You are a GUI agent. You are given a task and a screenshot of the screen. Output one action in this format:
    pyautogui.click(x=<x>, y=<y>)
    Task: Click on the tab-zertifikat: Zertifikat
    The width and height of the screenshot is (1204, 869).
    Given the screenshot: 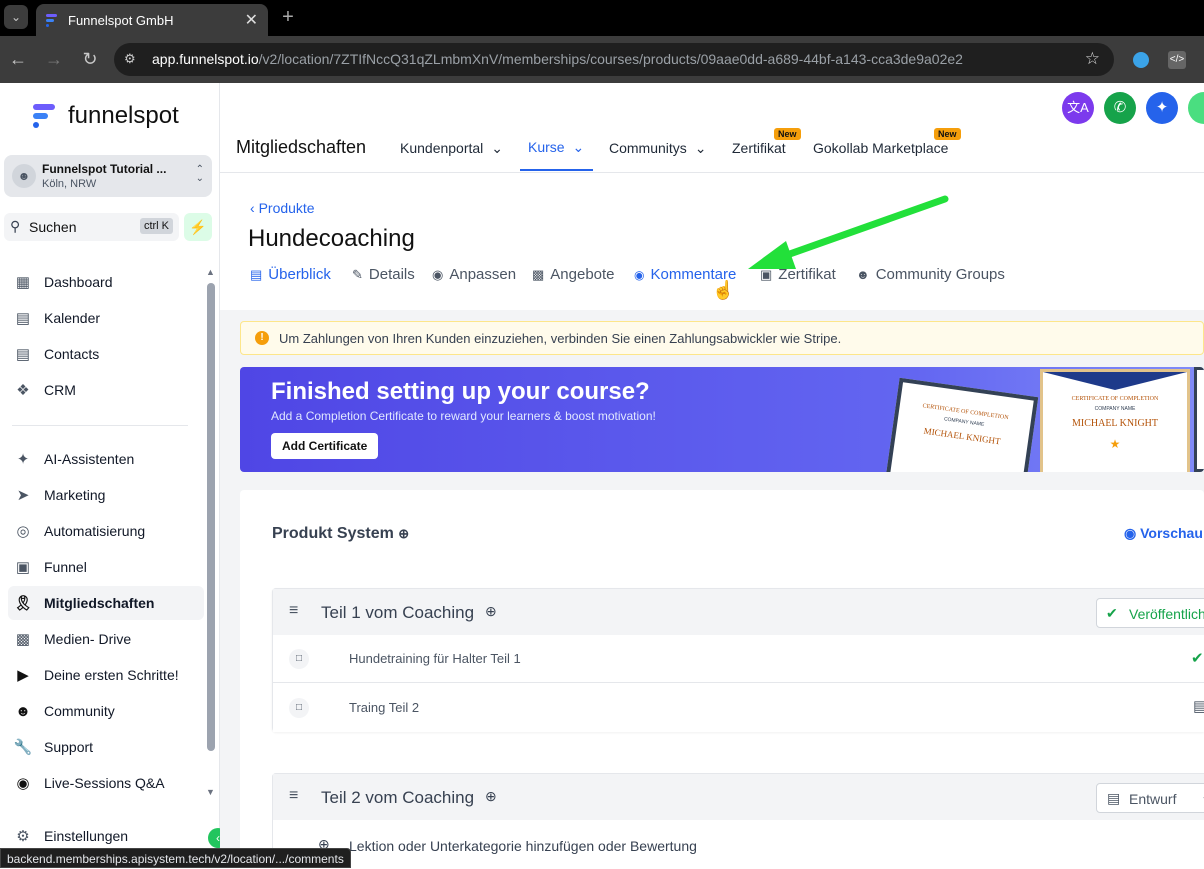 What is the action you would take?
    pyautogui.click(x=759, y=148)
    